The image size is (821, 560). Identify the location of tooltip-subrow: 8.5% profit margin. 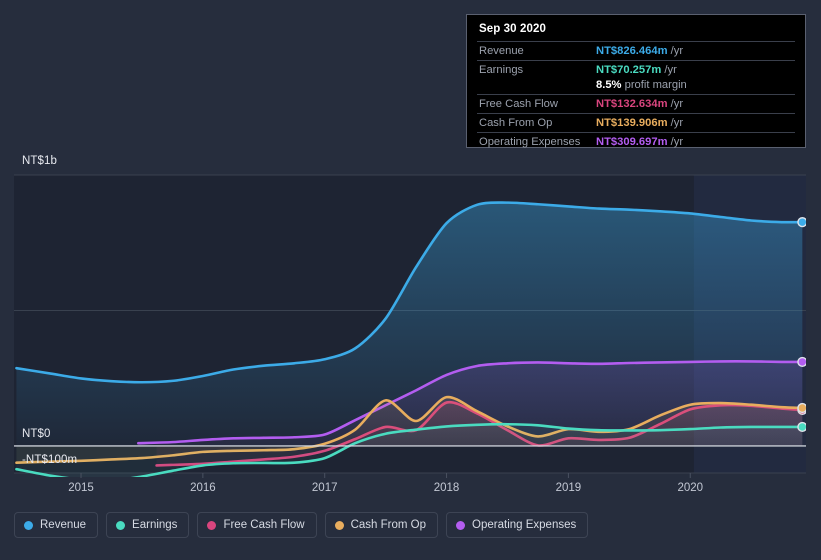
(636, 87).